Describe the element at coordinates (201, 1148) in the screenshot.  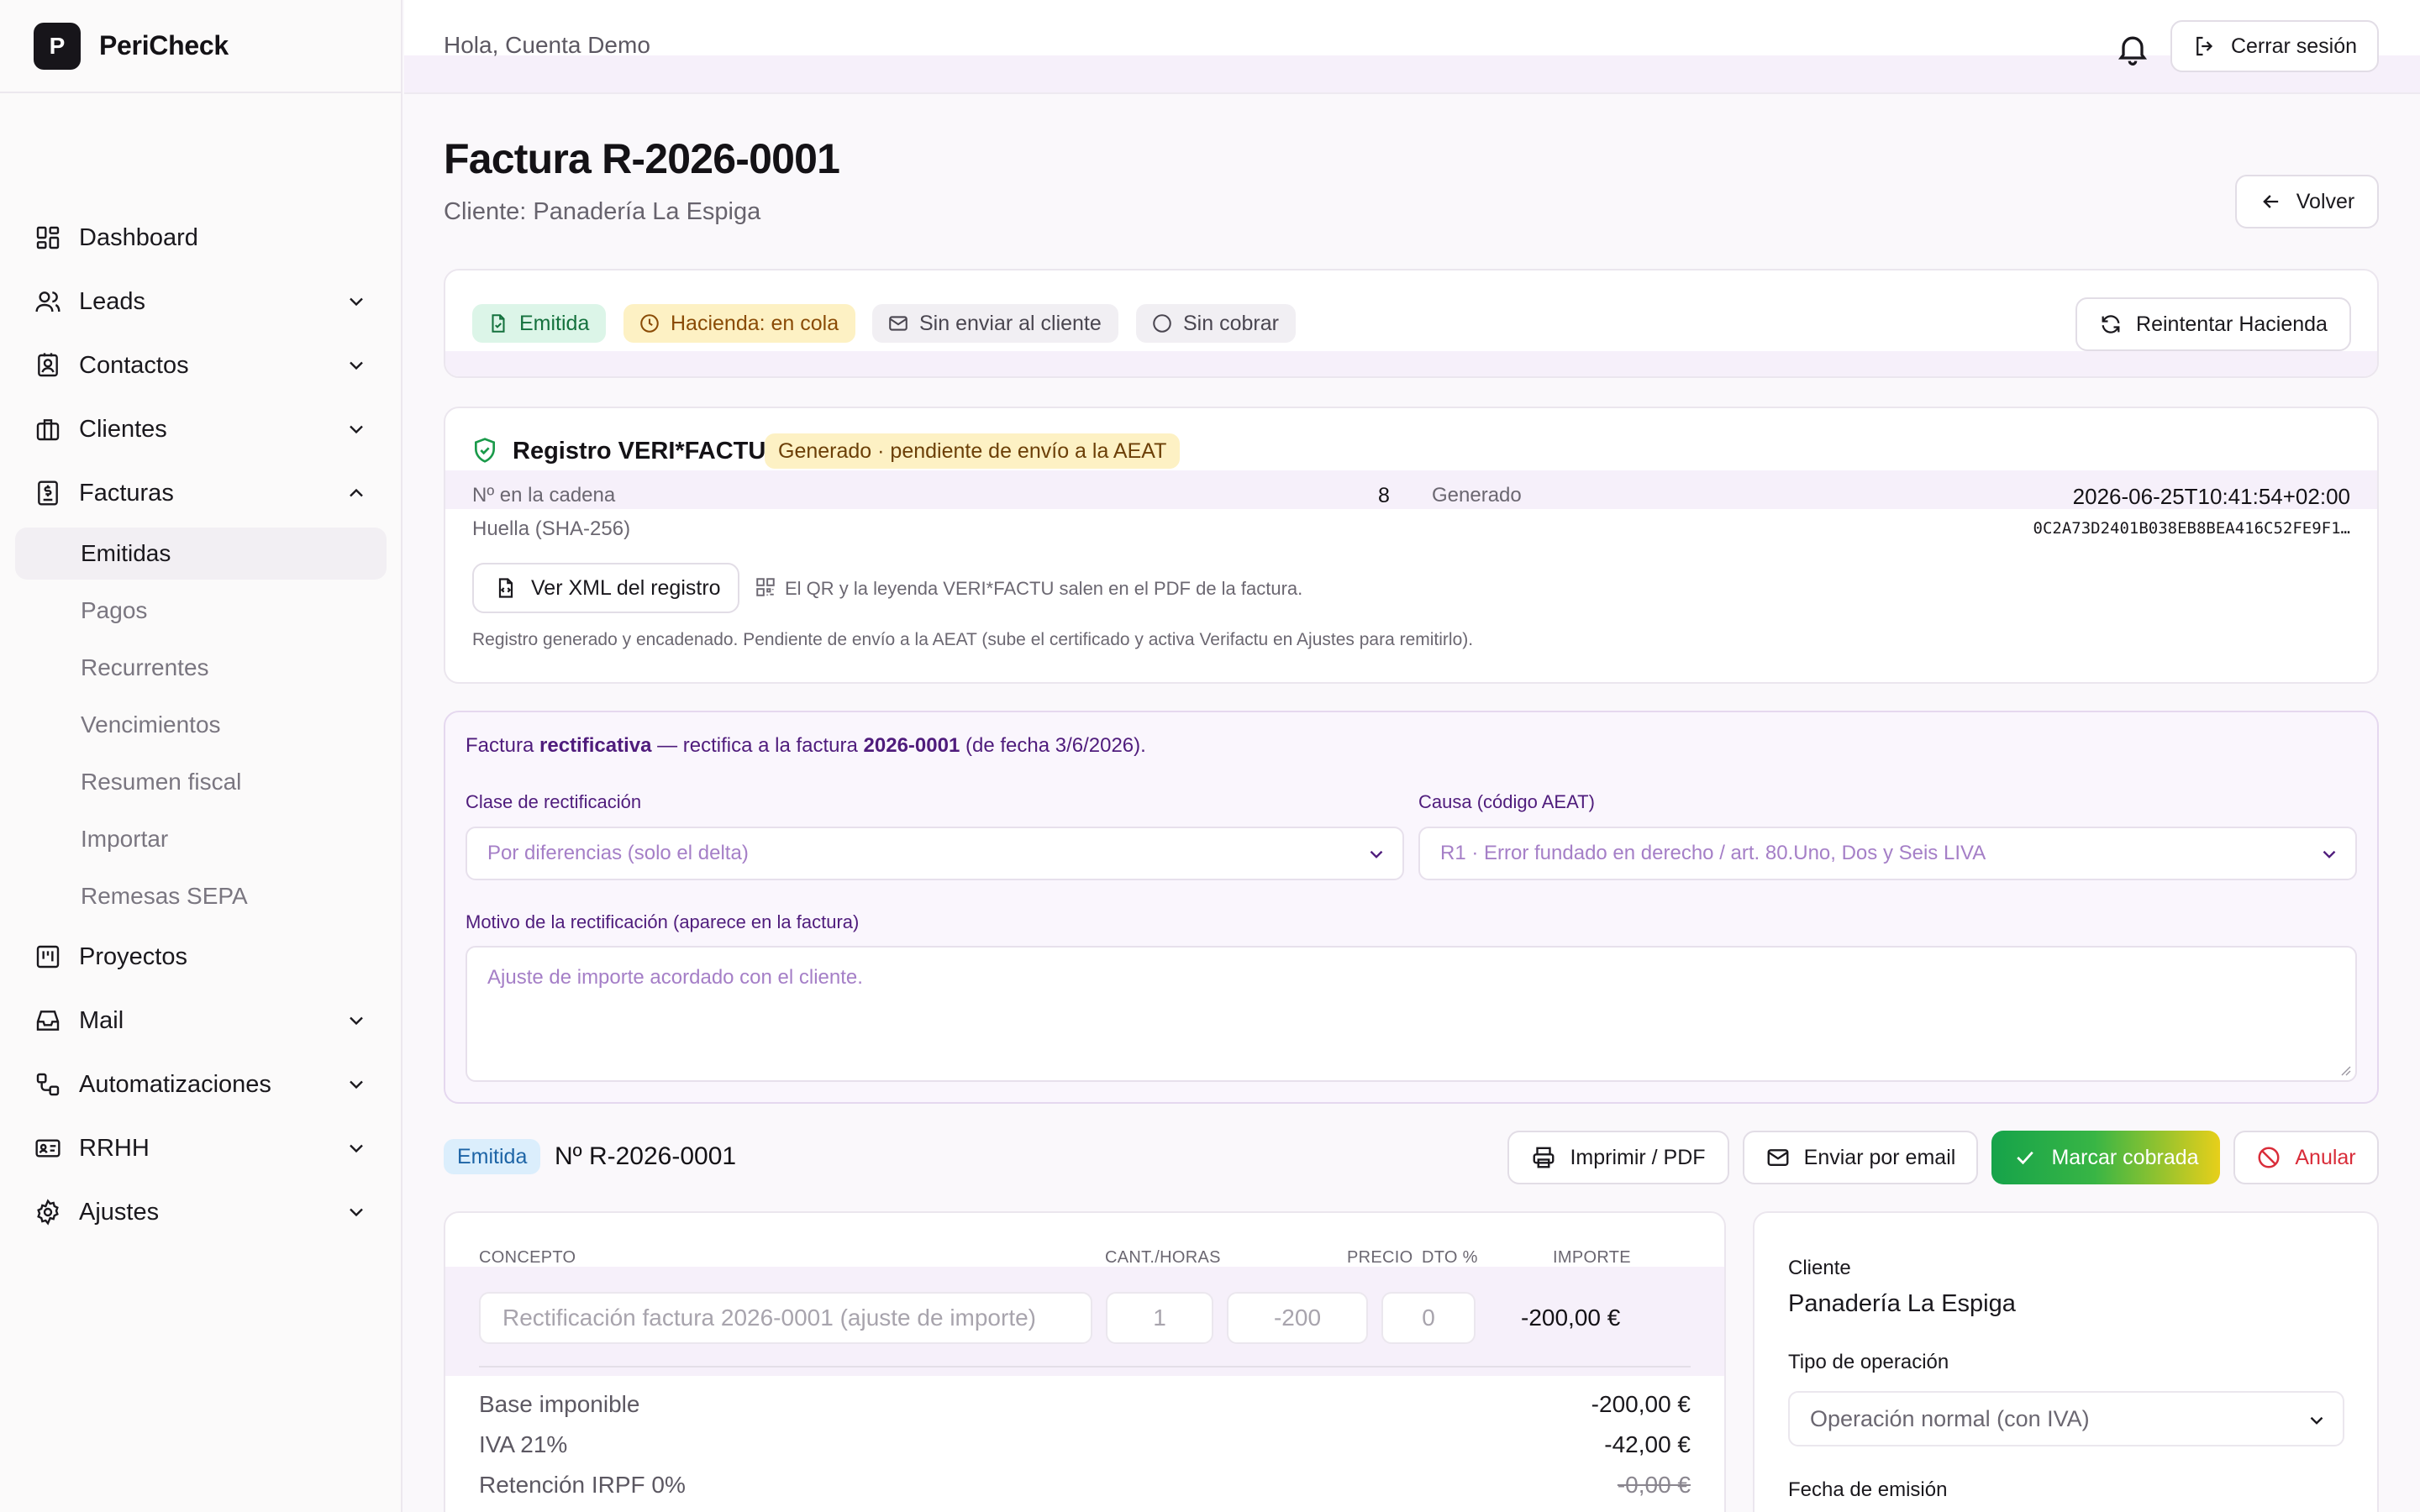
I see `sidebar-item-rrhh: RRHH` at that location.